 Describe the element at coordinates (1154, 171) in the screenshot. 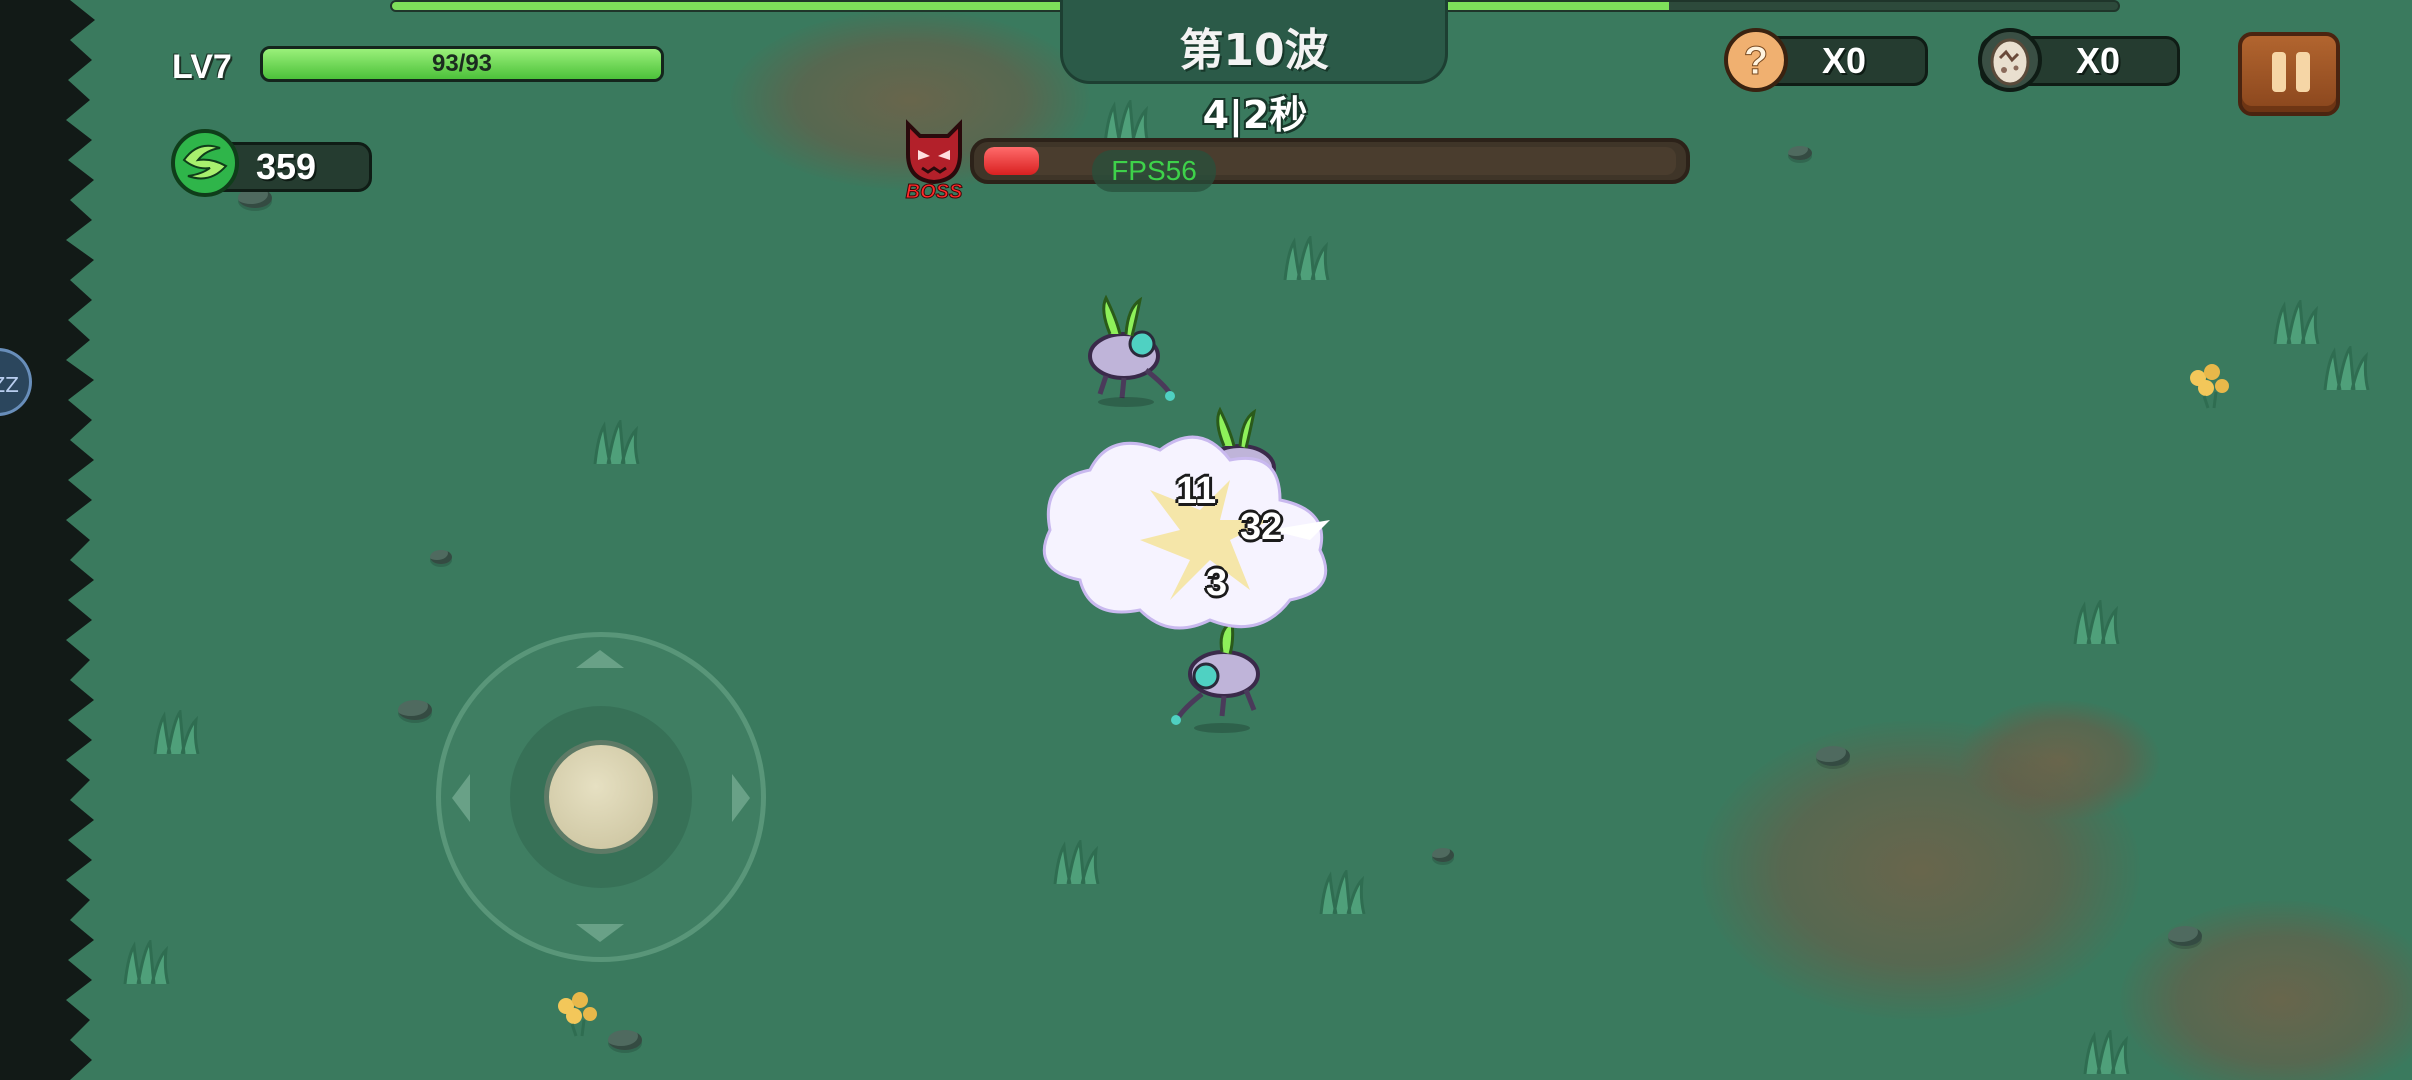

I see `fps-label: FPS56` at that location.